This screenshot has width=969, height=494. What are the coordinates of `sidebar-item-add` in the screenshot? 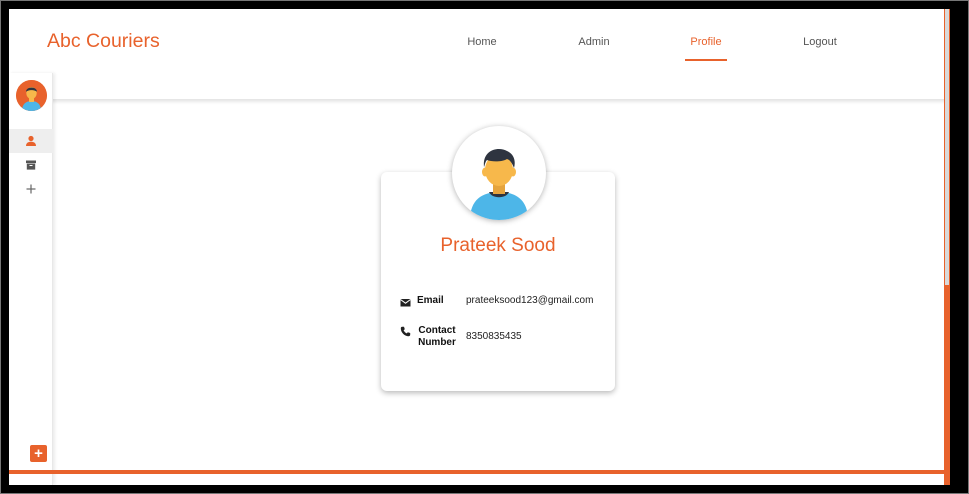 It's located at (31, 189).